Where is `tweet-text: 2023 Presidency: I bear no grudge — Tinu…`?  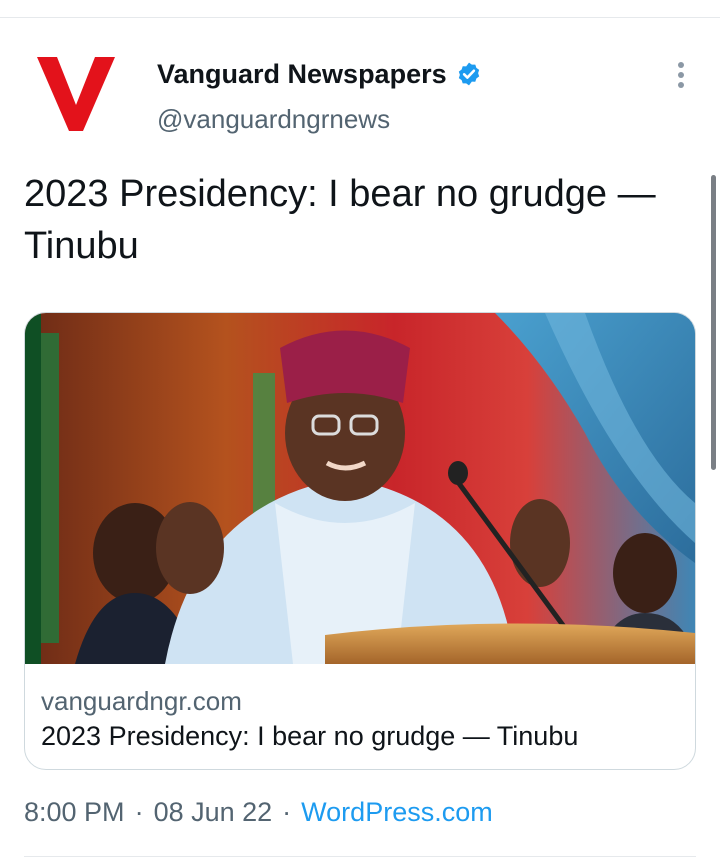 tweet-text: 2023 Presidency: I bear no grudge — Tinu… is located at coordinates (340, 220).